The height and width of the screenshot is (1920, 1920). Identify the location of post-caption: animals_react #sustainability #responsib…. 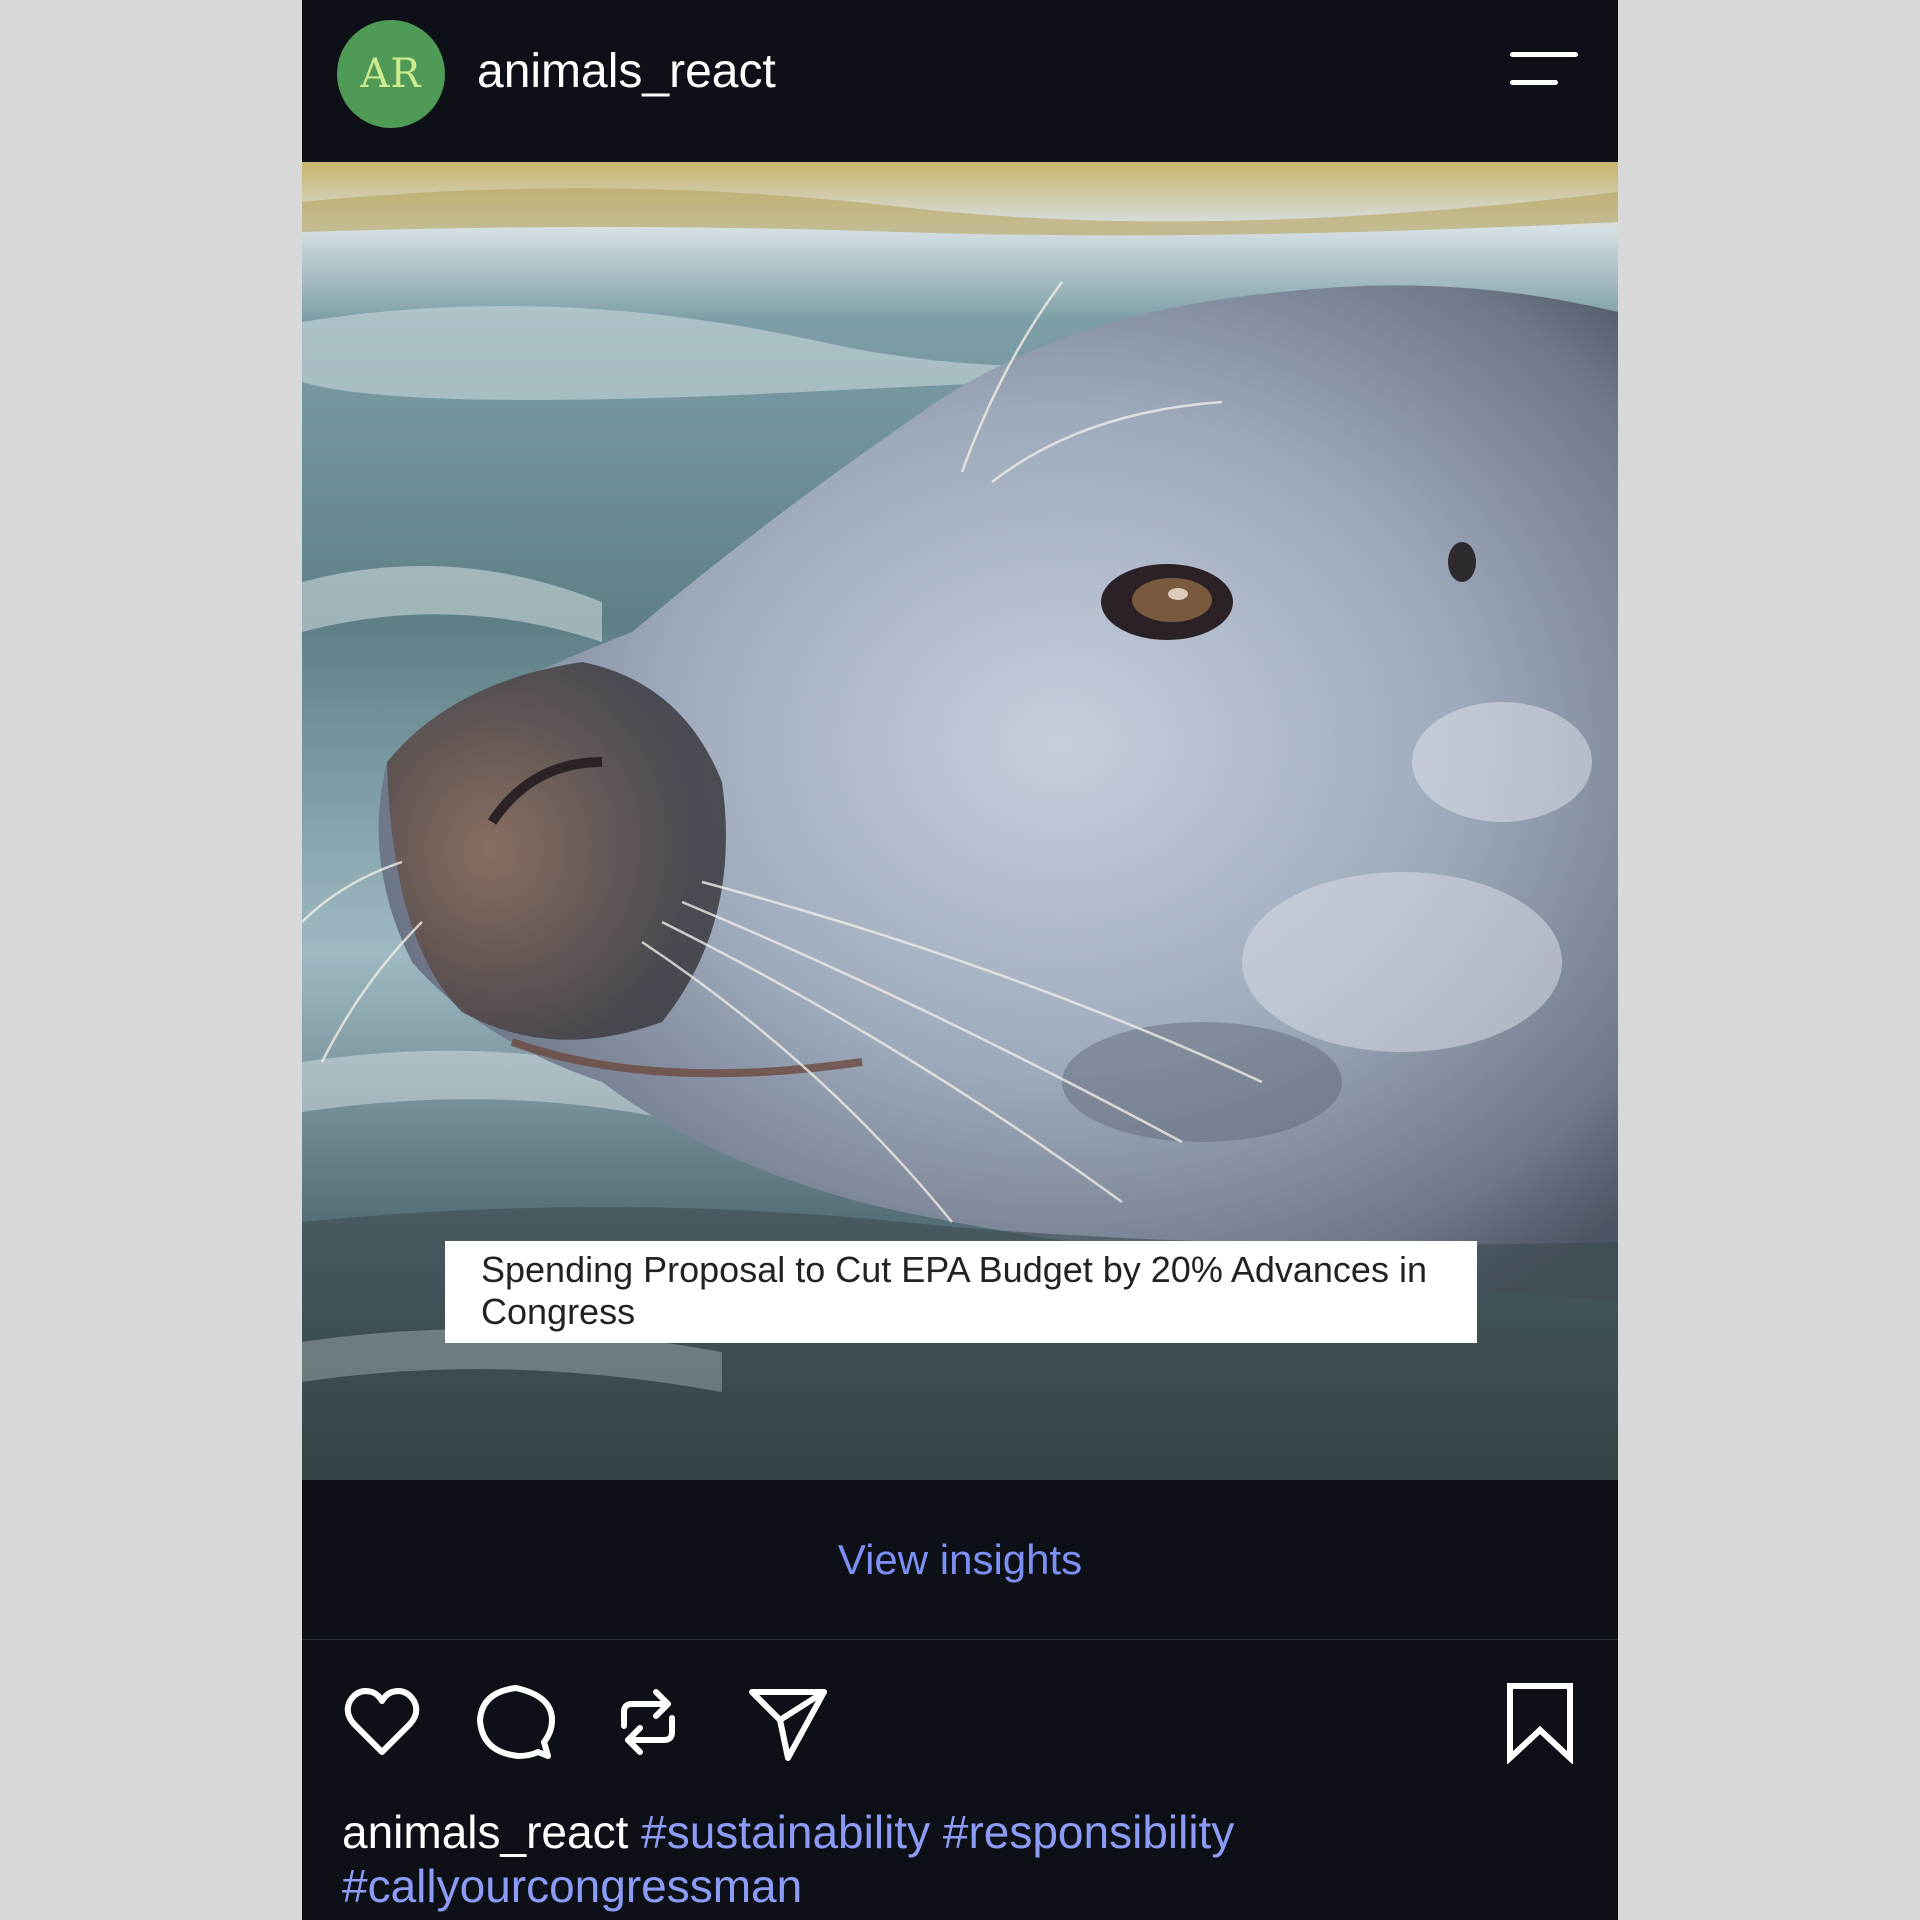
(962, 1859).